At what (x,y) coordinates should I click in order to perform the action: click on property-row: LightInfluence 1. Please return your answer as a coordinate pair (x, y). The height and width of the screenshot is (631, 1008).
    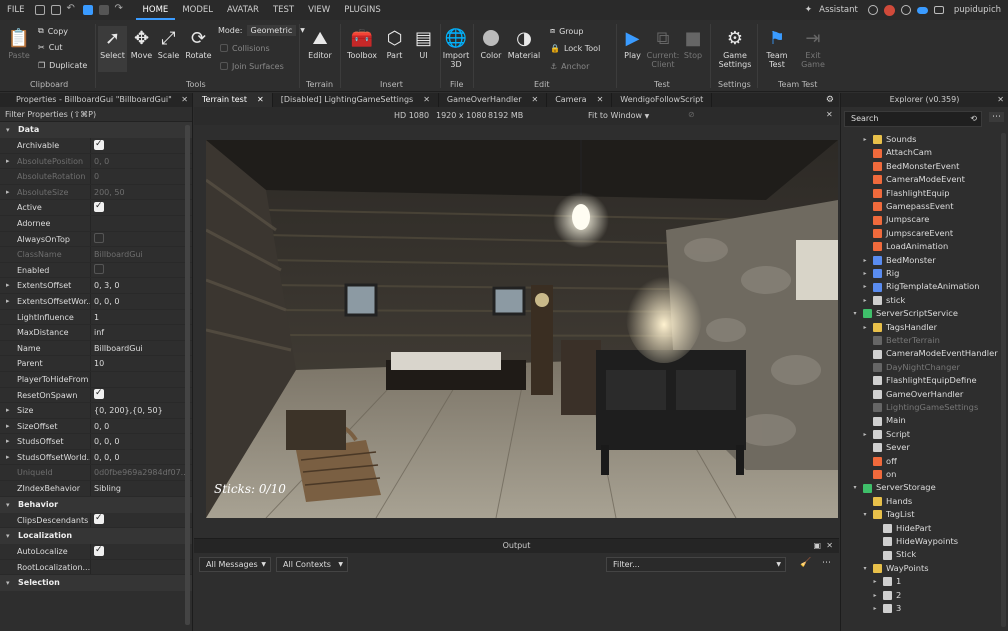
    Looking at the image, I should click on (96, 317).